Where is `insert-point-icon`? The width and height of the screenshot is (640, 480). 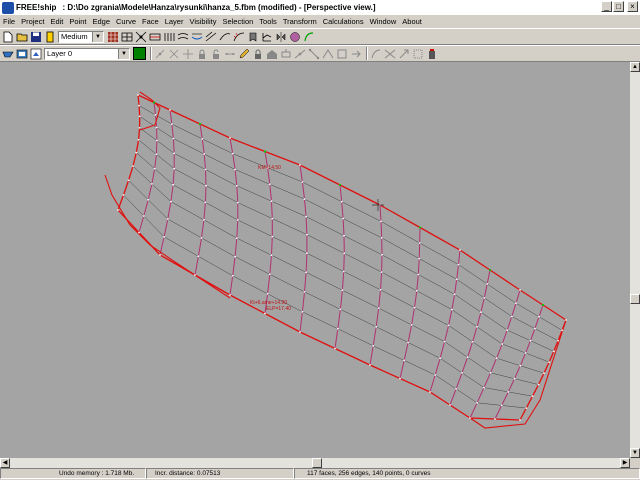
insert-point-icon is located at coordinates (160, 54).